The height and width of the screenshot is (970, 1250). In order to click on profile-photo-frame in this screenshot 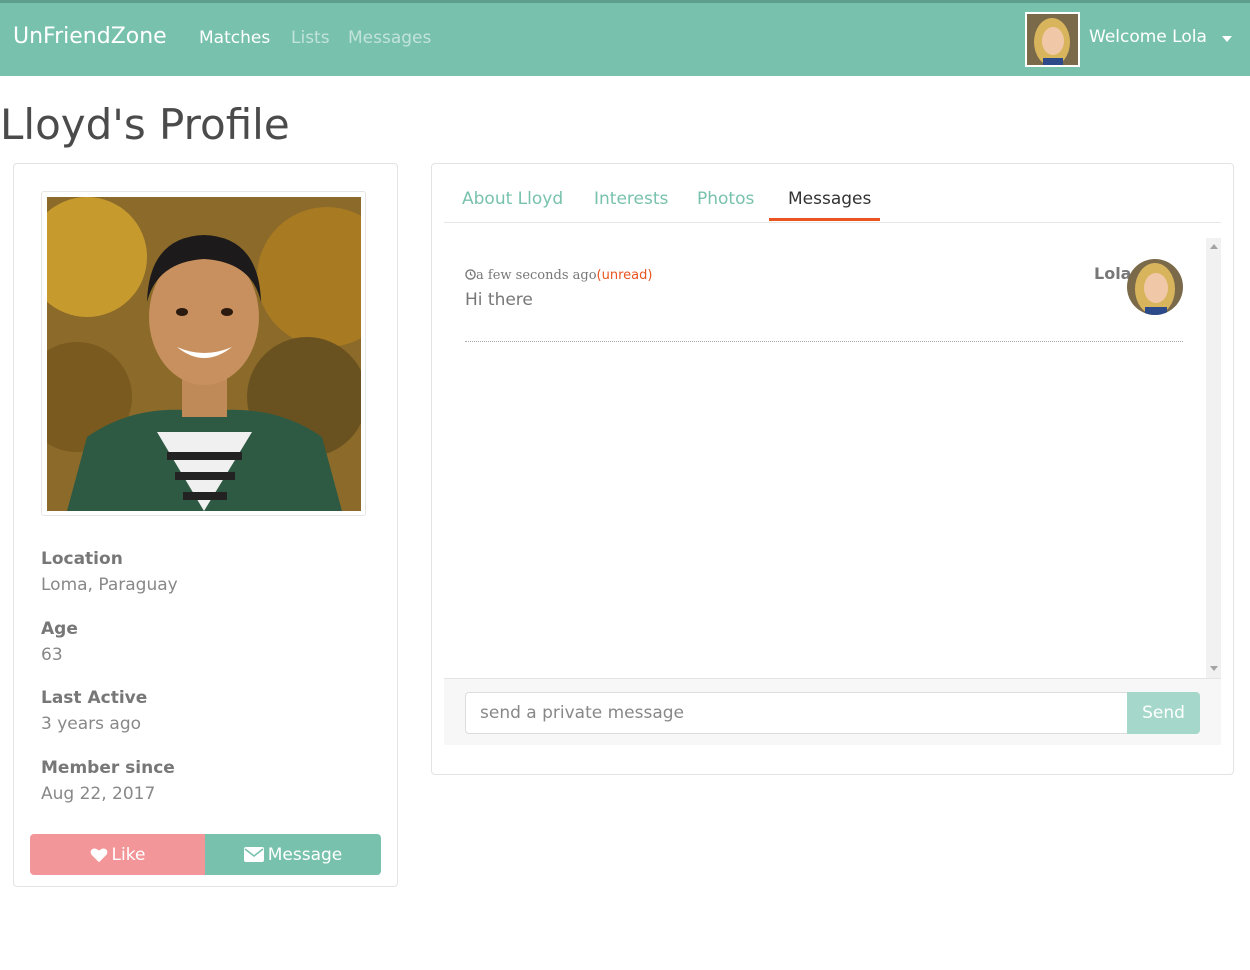, I will do `click(203, 353)`.